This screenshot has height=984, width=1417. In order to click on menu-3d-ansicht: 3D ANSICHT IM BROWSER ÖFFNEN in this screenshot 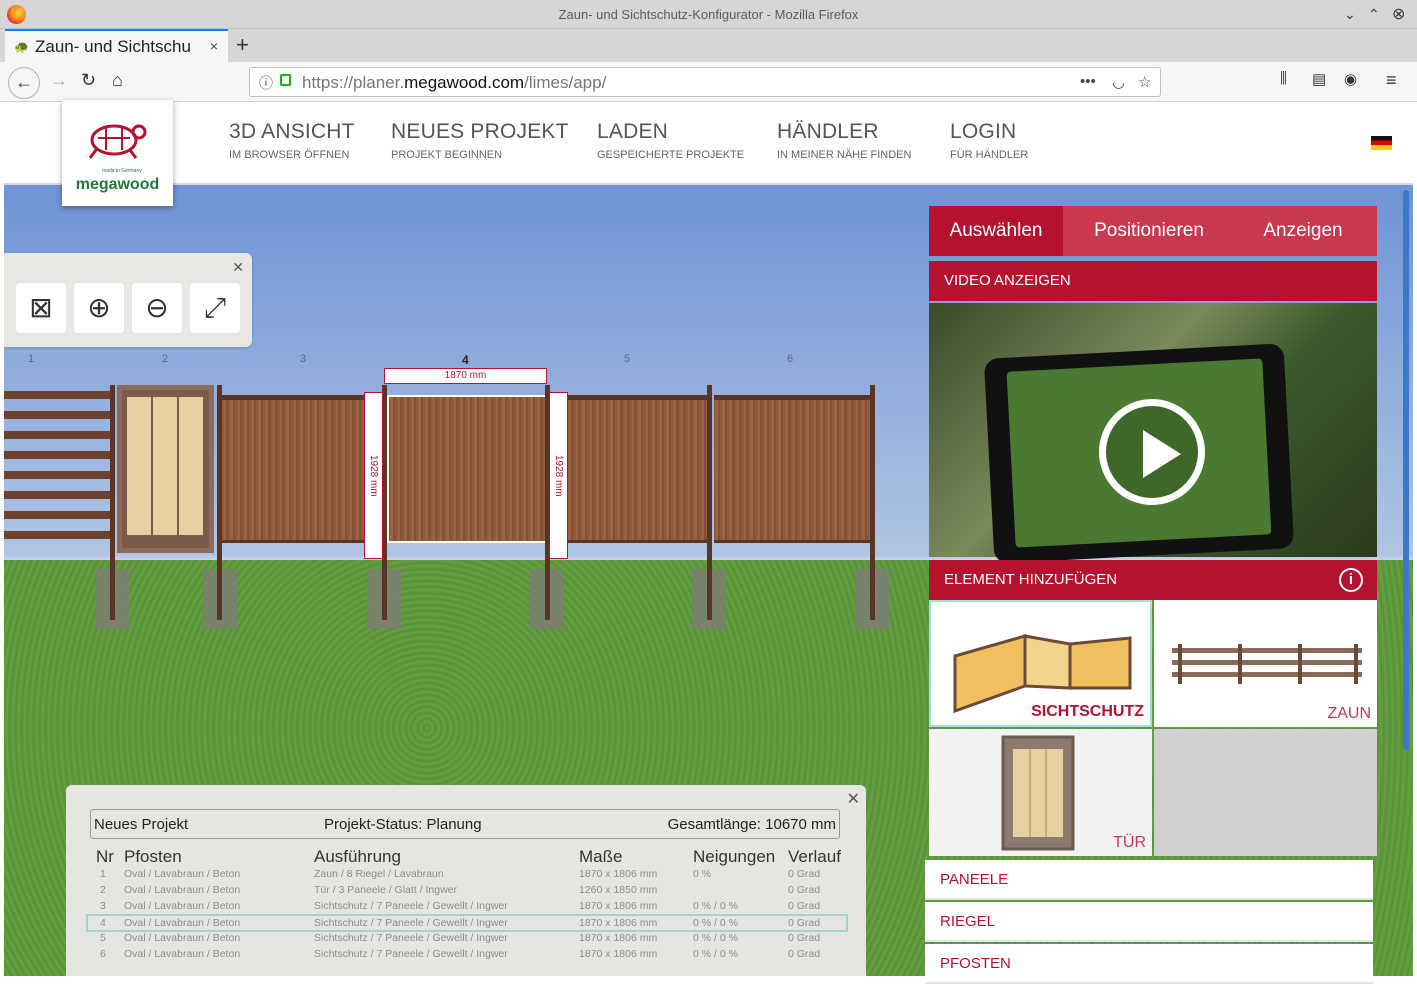, I will do `click(292, 140)`.